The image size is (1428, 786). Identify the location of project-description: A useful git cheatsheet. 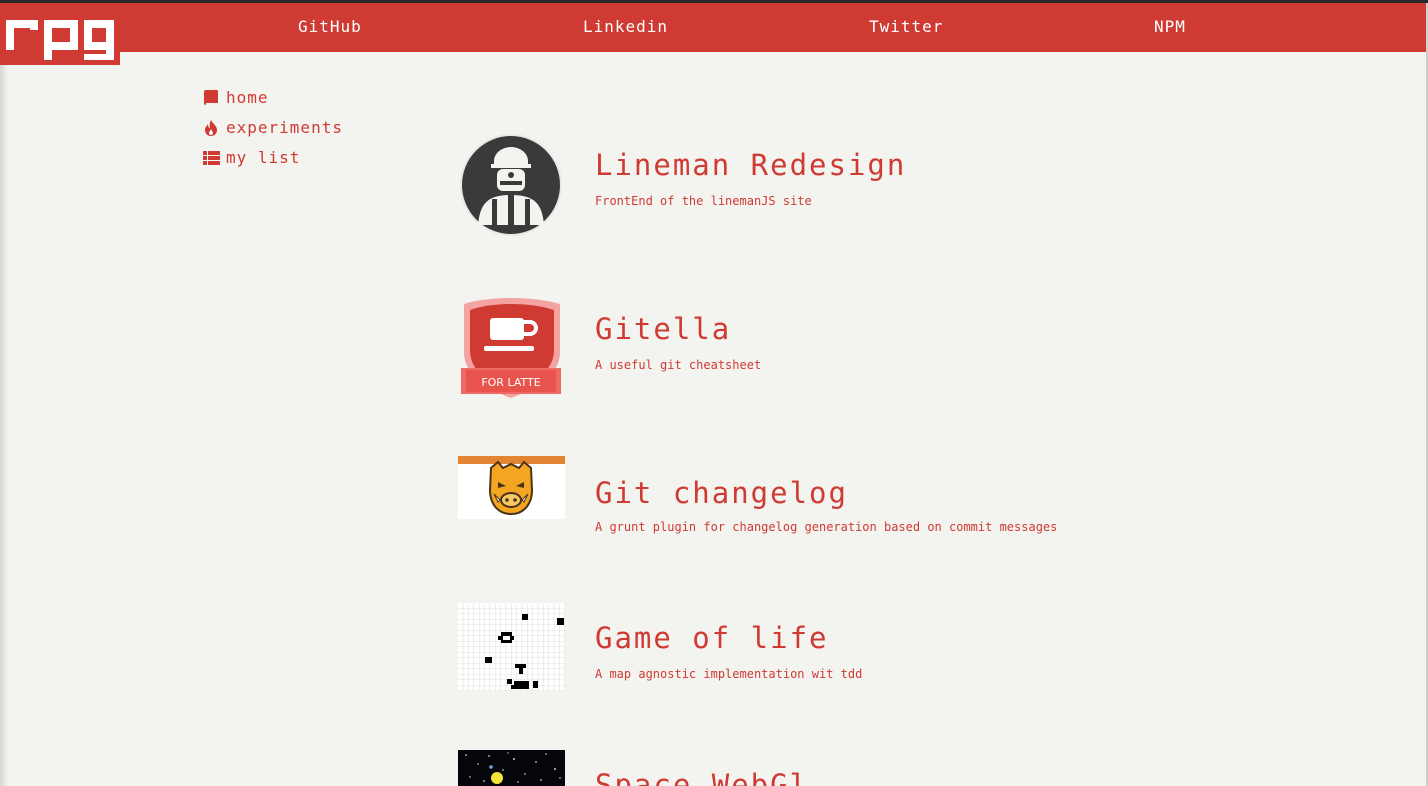
(678, 365).